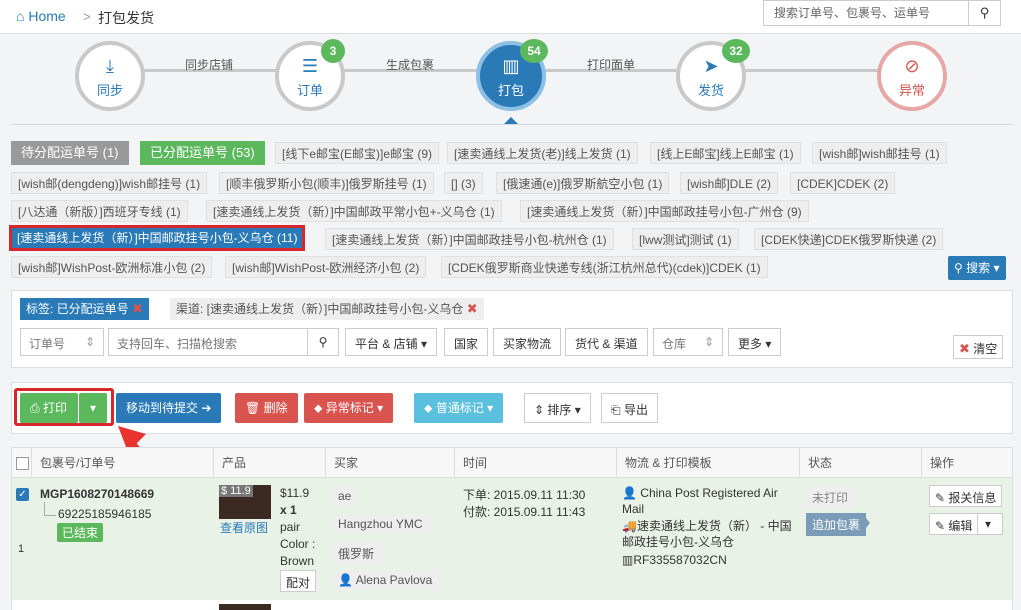  What do you see at coordinates (628, 560) in the screenshot?
I see `barcode-icon: ▥` at bounding box center [628, 560].